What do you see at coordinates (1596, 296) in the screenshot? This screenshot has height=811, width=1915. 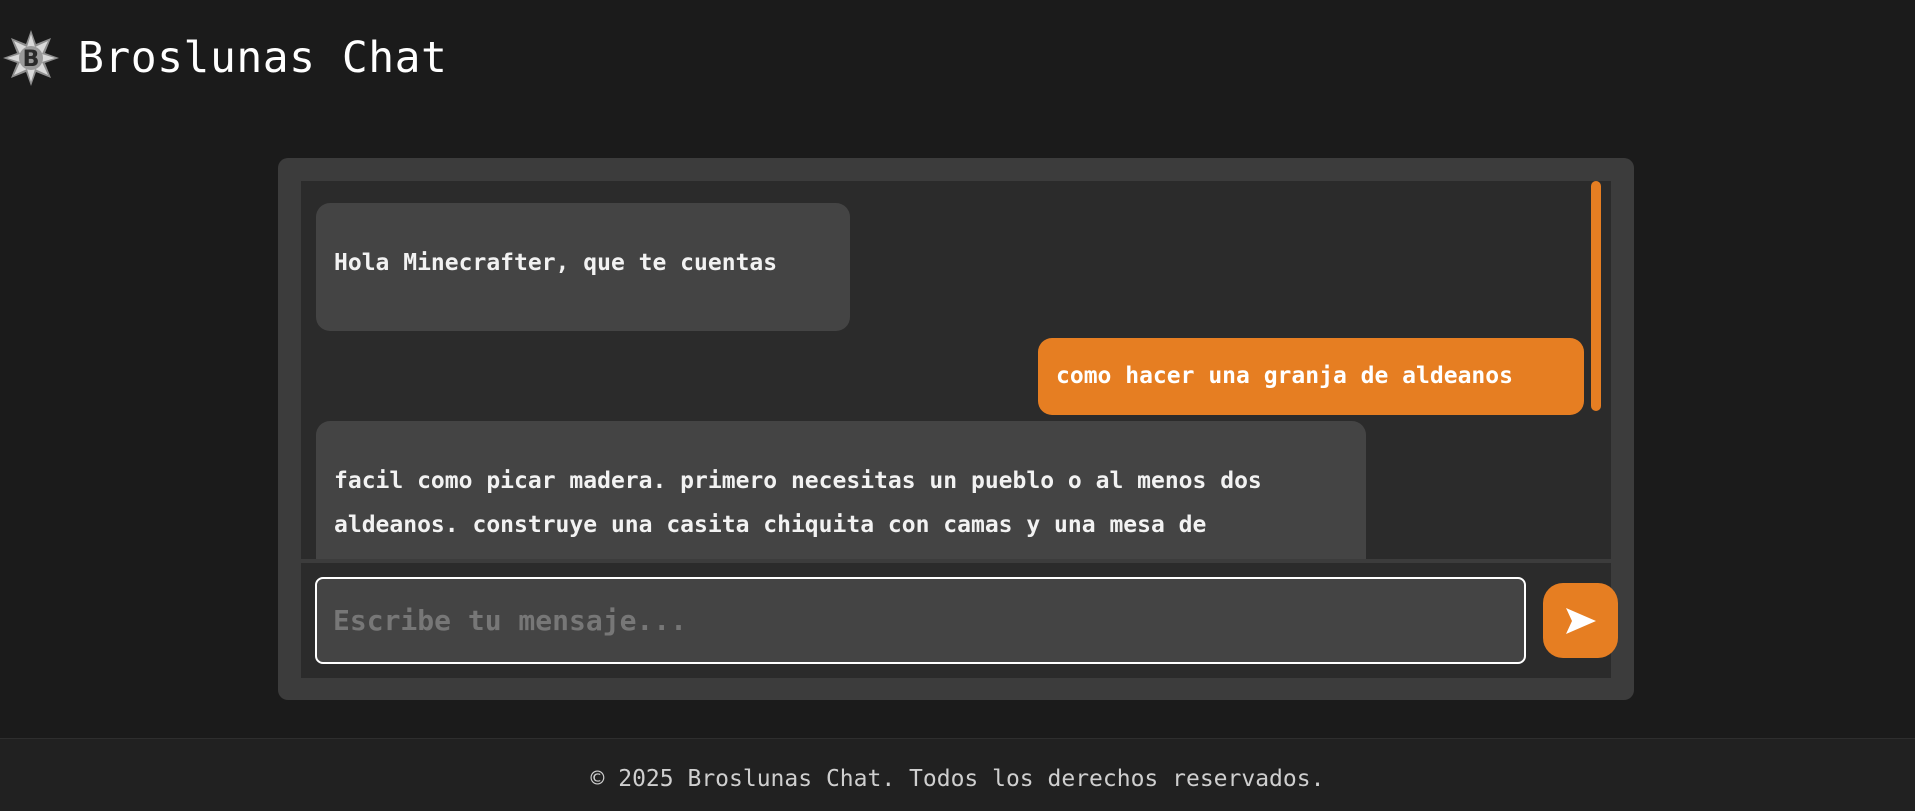 I see `scrollbar-thumb` at bounding box center [1596, 296].